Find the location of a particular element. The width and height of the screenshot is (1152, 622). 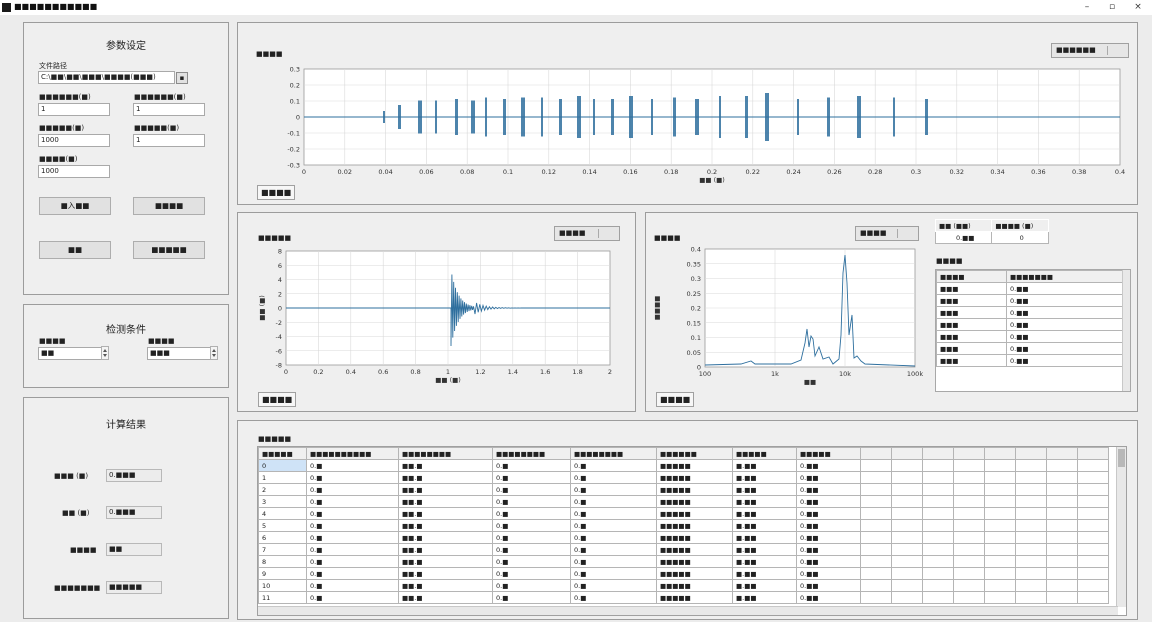

data-table-row: 2 0.■ ■■.■ 0.■ 0.■ ■■■■■ ■.■■ 0.■■ is located at coordinates (683, 489).